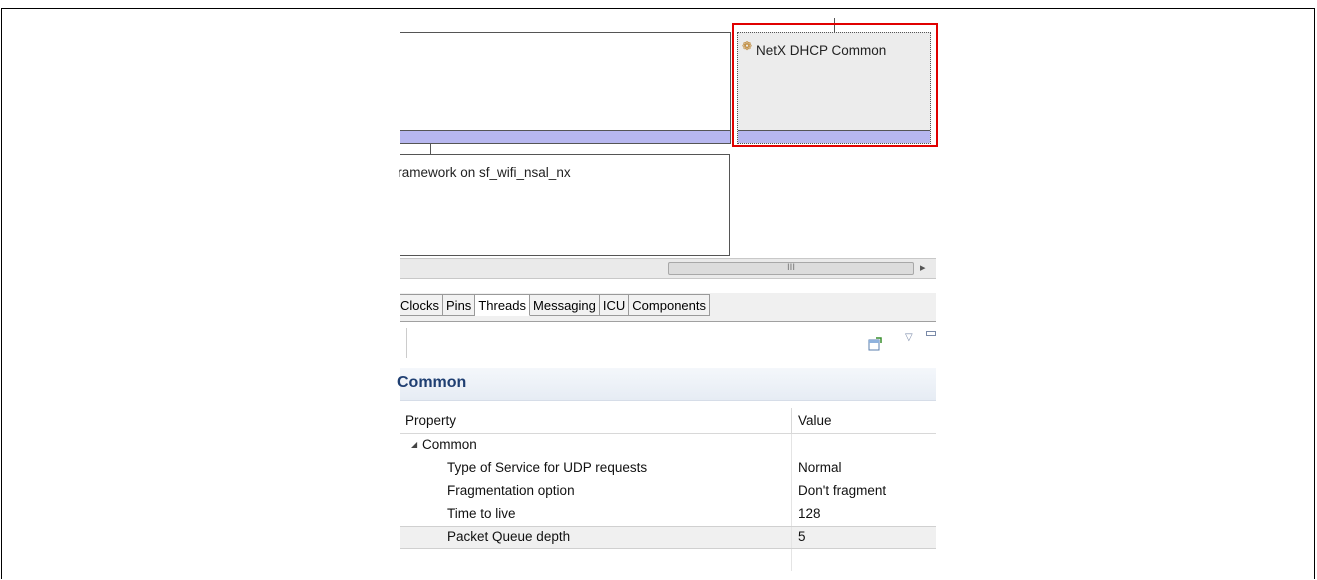 The image size is (1317, 580). Describe the element at coordinates (668, 560) in the screenshot. I see `table-row-empty` at that location.